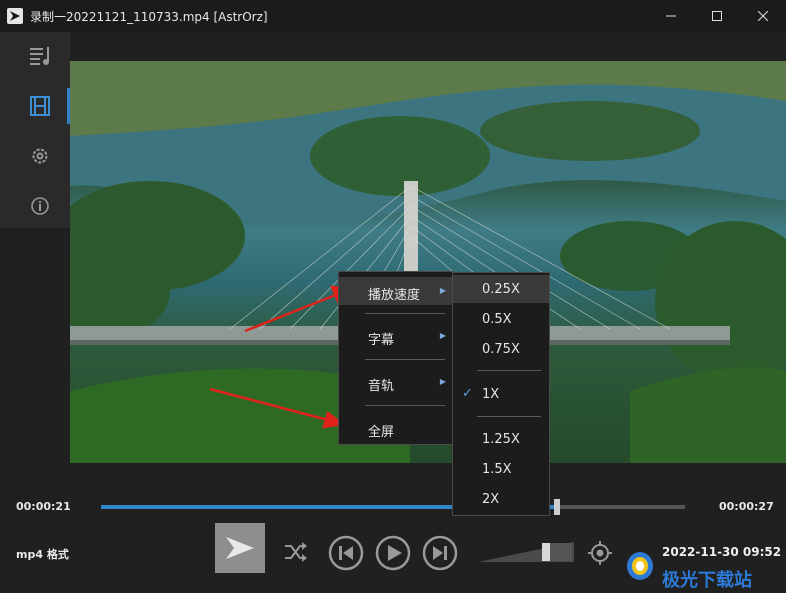 This screenshot has height=593, width=786. What do you see at coordinates (396, 358) in the screenshot?
I see `context-menu: 播放速度 ▶ 字幕 ▶ 音轨 ▶ 全屏` at bounding box center [396, 358].